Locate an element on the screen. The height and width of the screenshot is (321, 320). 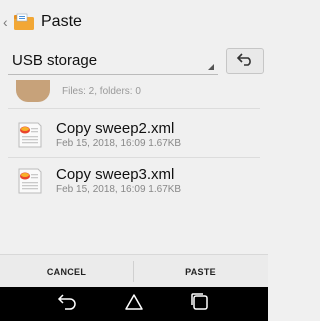
cancel-button: CANCEL is located at coordinates (66, 271).